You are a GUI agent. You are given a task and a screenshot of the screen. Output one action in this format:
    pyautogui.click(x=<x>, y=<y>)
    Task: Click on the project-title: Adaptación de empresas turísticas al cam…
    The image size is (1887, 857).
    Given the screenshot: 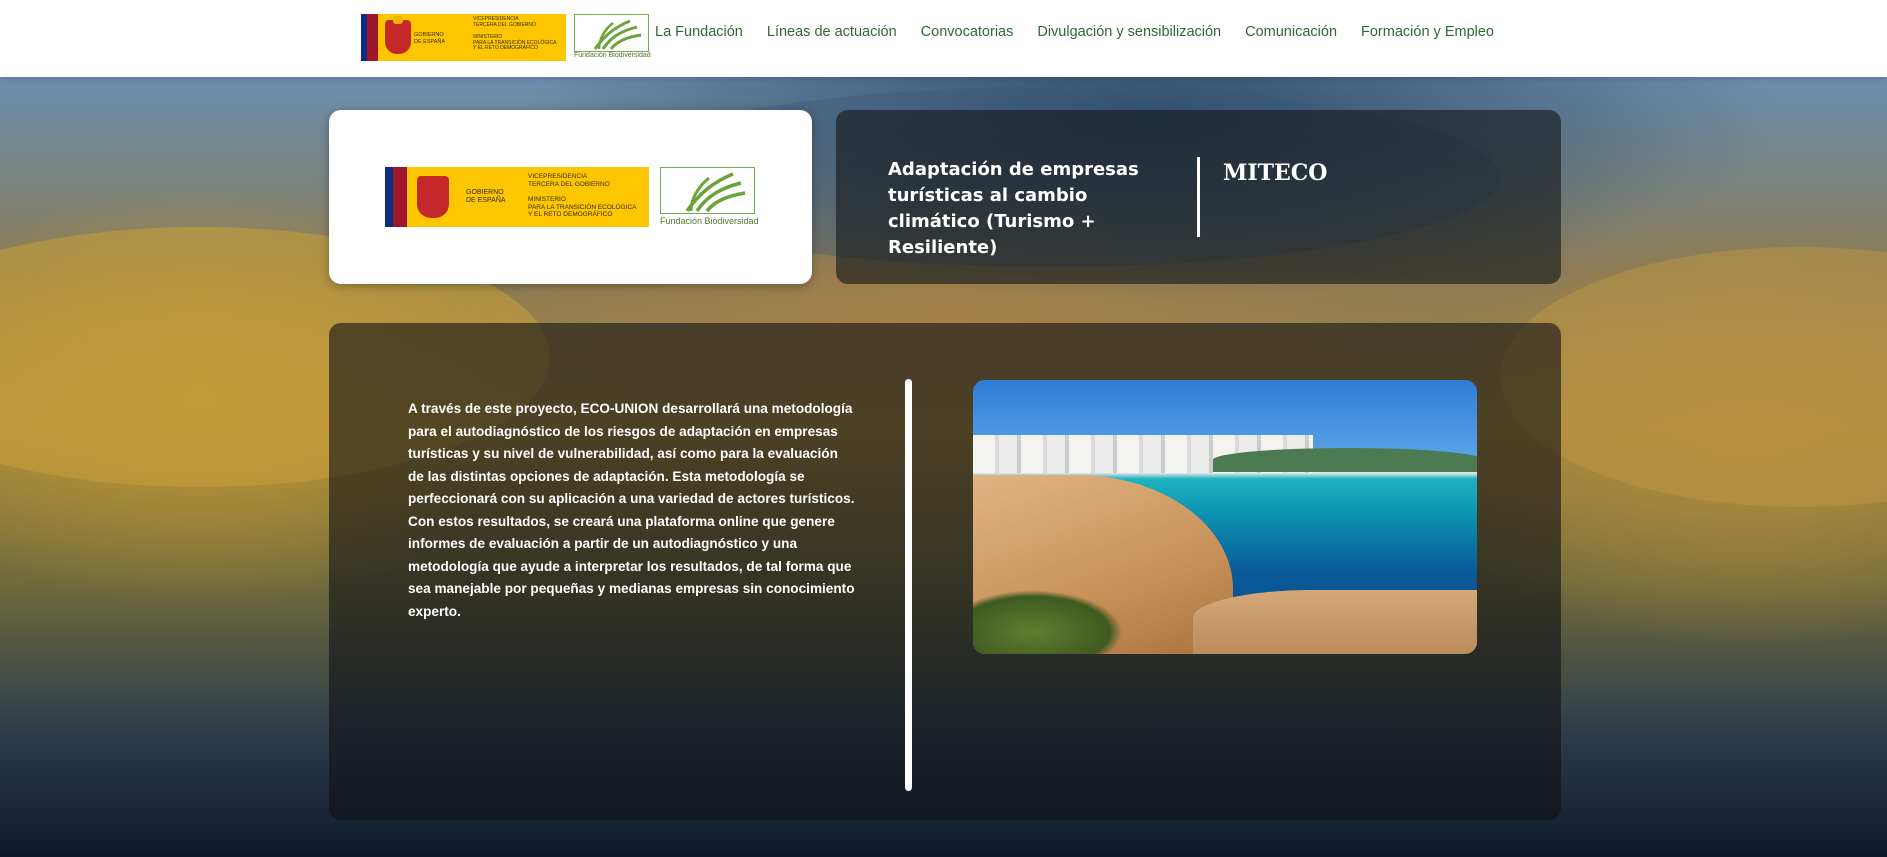 What is the action you would take?
    pyautogui.click(x=1013, y=208)
    